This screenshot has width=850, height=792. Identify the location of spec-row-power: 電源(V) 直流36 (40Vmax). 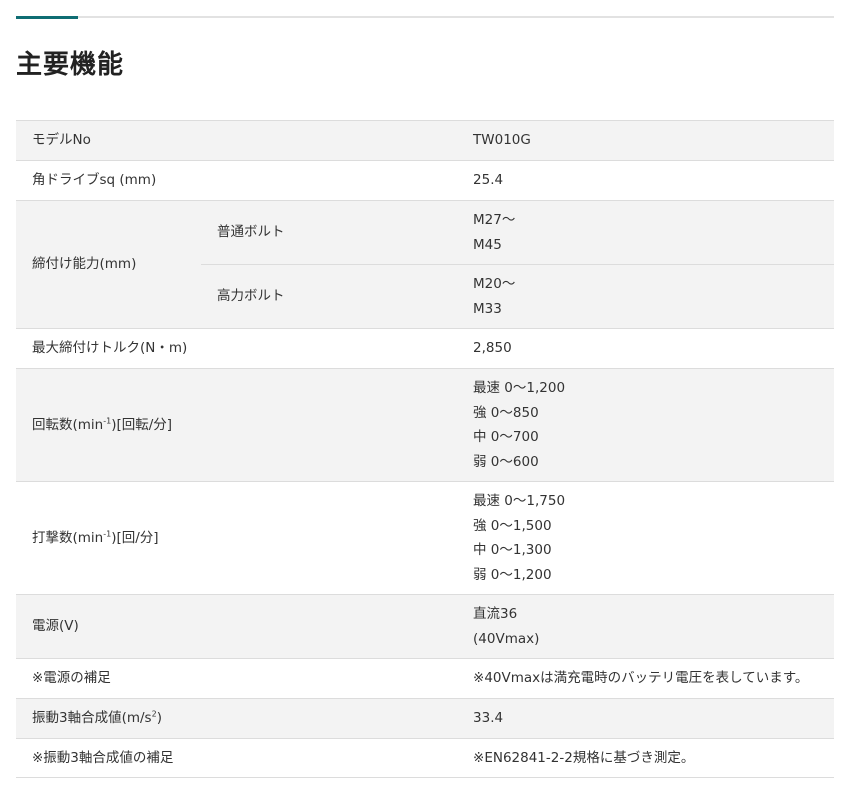
(425, 626).